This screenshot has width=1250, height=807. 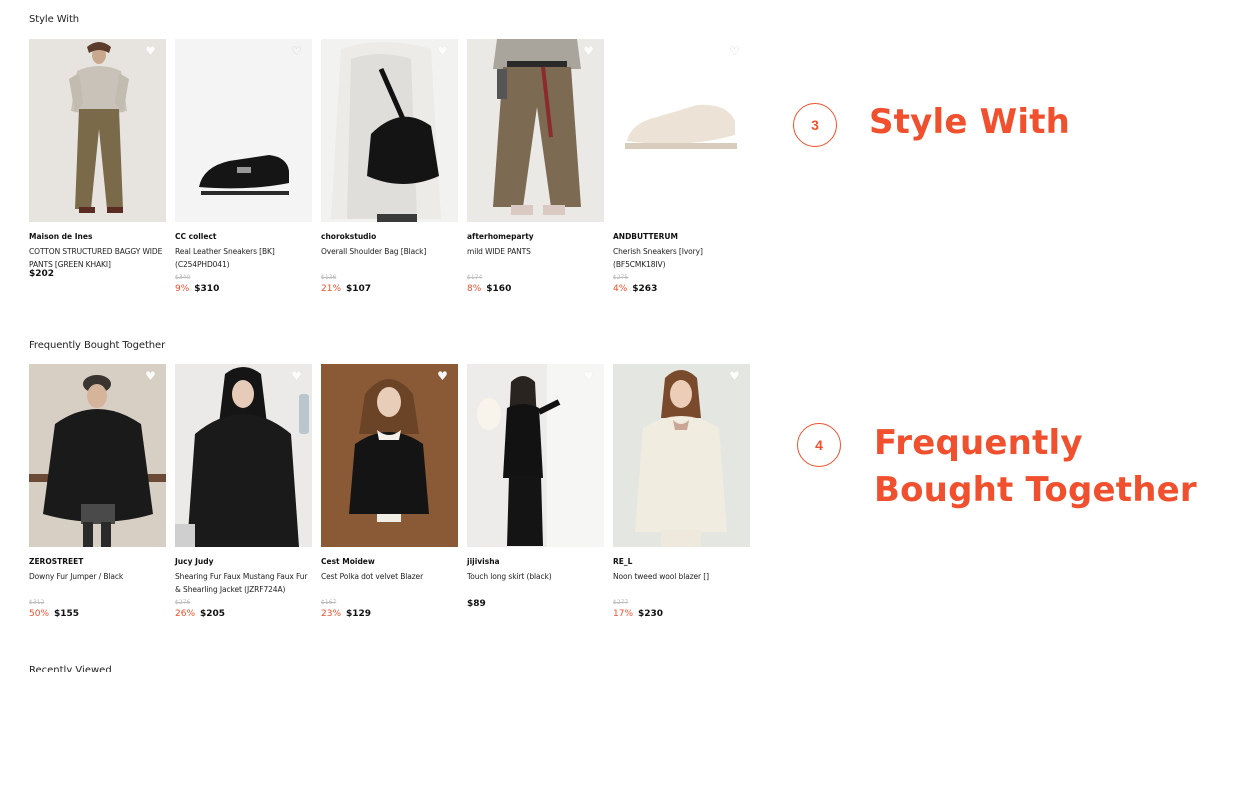 What do you see at coordinates (535, 604) in the screenshot?
I see `product-price-line: $89` at bounding box center [535, 604].